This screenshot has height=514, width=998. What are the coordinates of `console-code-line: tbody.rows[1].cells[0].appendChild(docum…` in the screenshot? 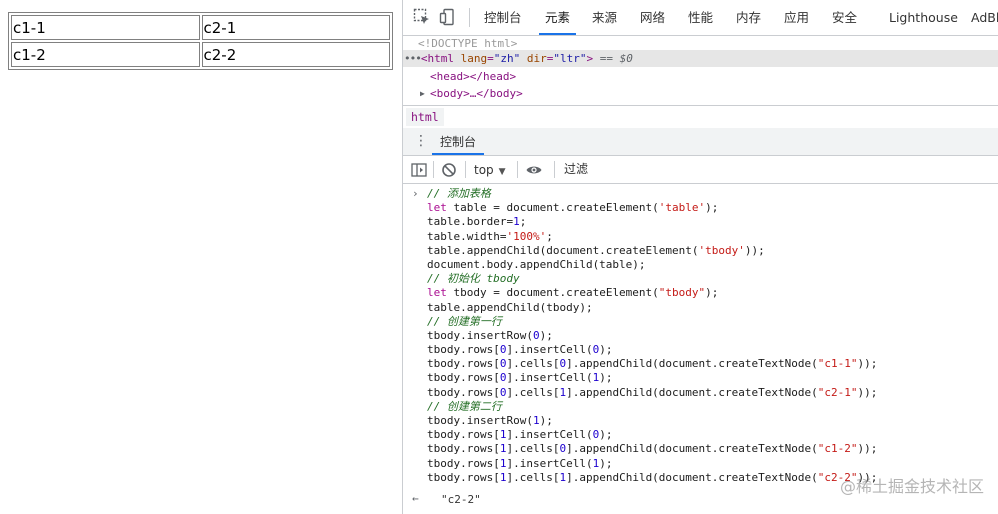 It's located at (652, 449).